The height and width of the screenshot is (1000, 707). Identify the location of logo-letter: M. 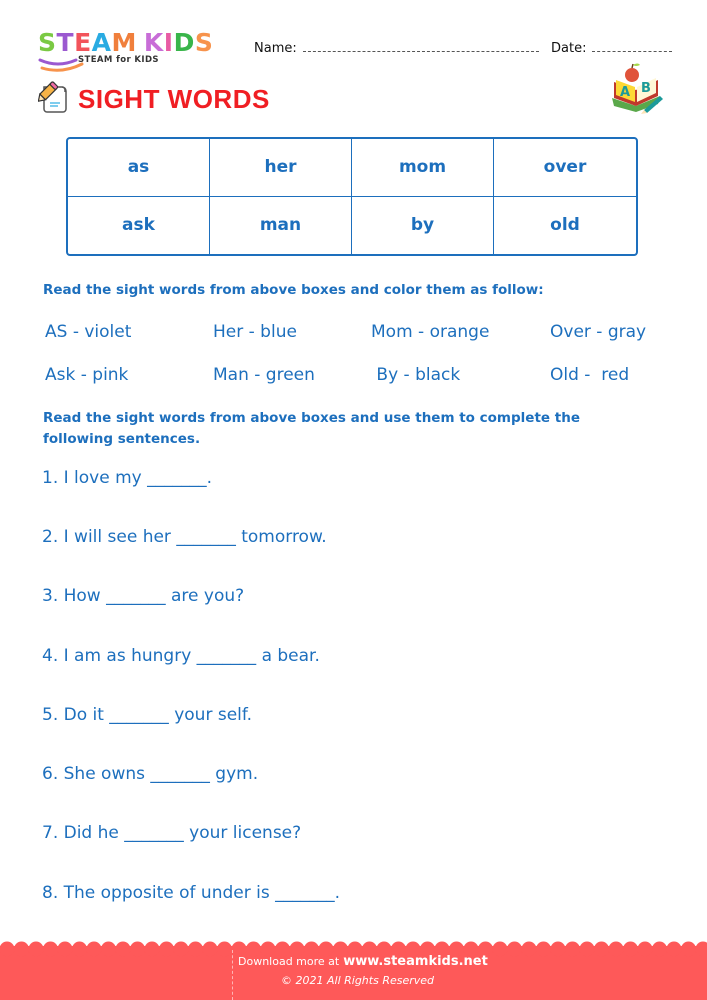
(124, 42).